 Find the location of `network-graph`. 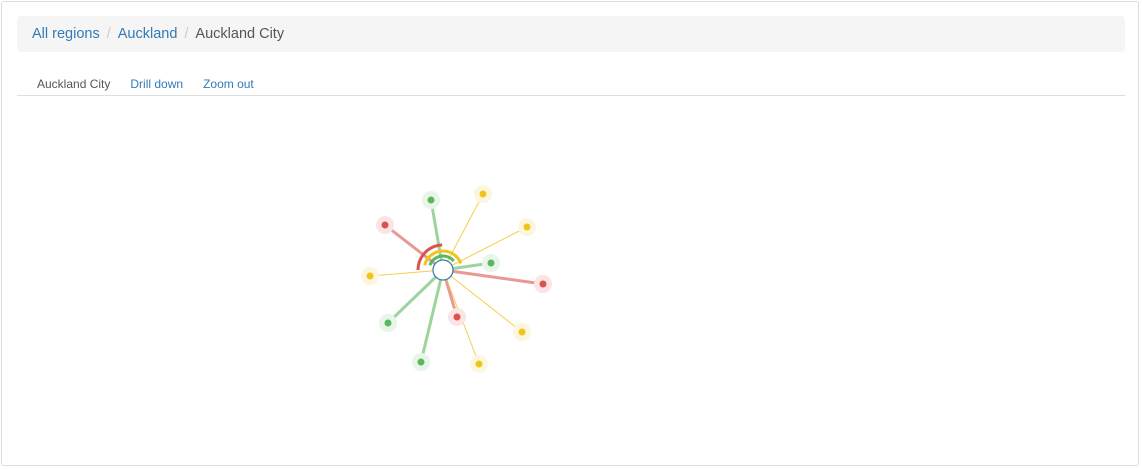

network-graph is located at coordinates (456, 279).